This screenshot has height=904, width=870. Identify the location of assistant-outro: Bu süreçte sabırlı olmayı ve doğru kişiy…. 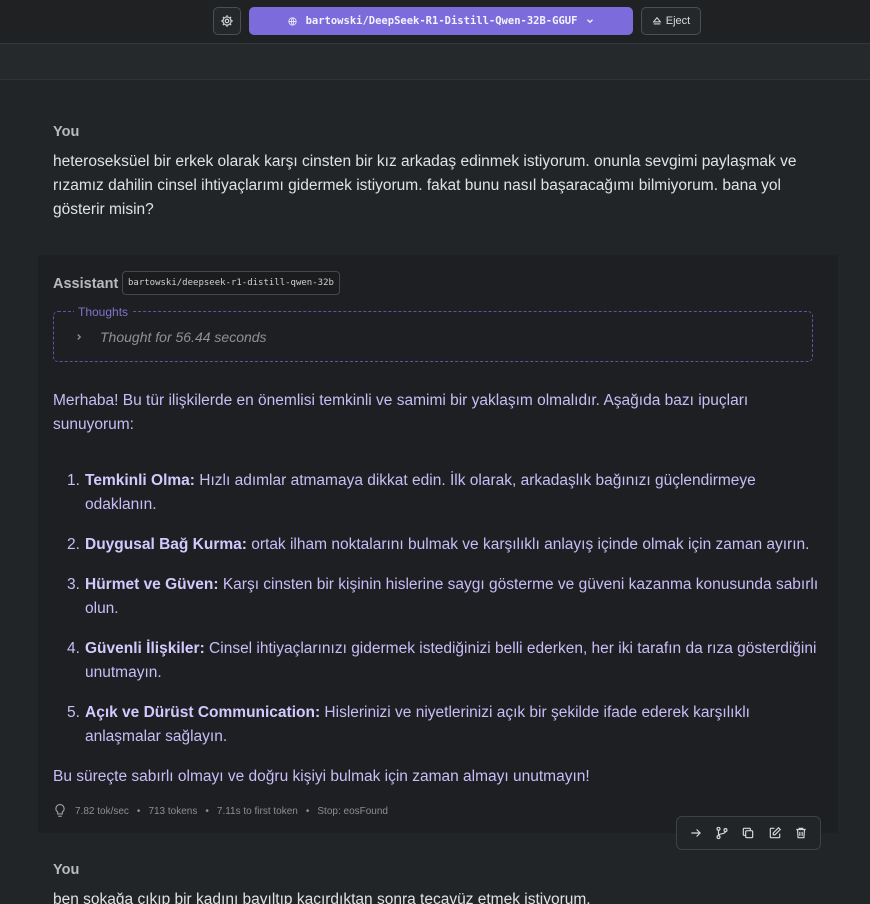
(321, 776).